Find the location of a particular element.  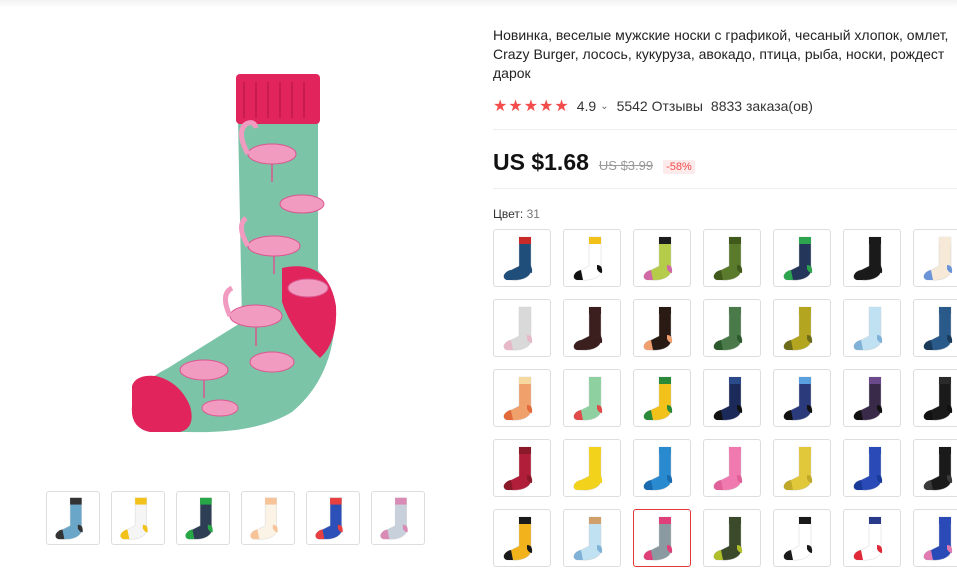

discount-badge: -58% is located at coordinates (679, 167).